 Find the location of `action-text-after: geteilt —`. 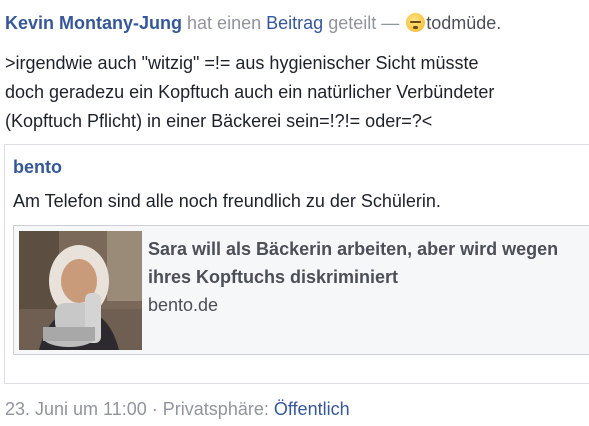

action-text-after: geteilt — is located at coordinates (364, 23).